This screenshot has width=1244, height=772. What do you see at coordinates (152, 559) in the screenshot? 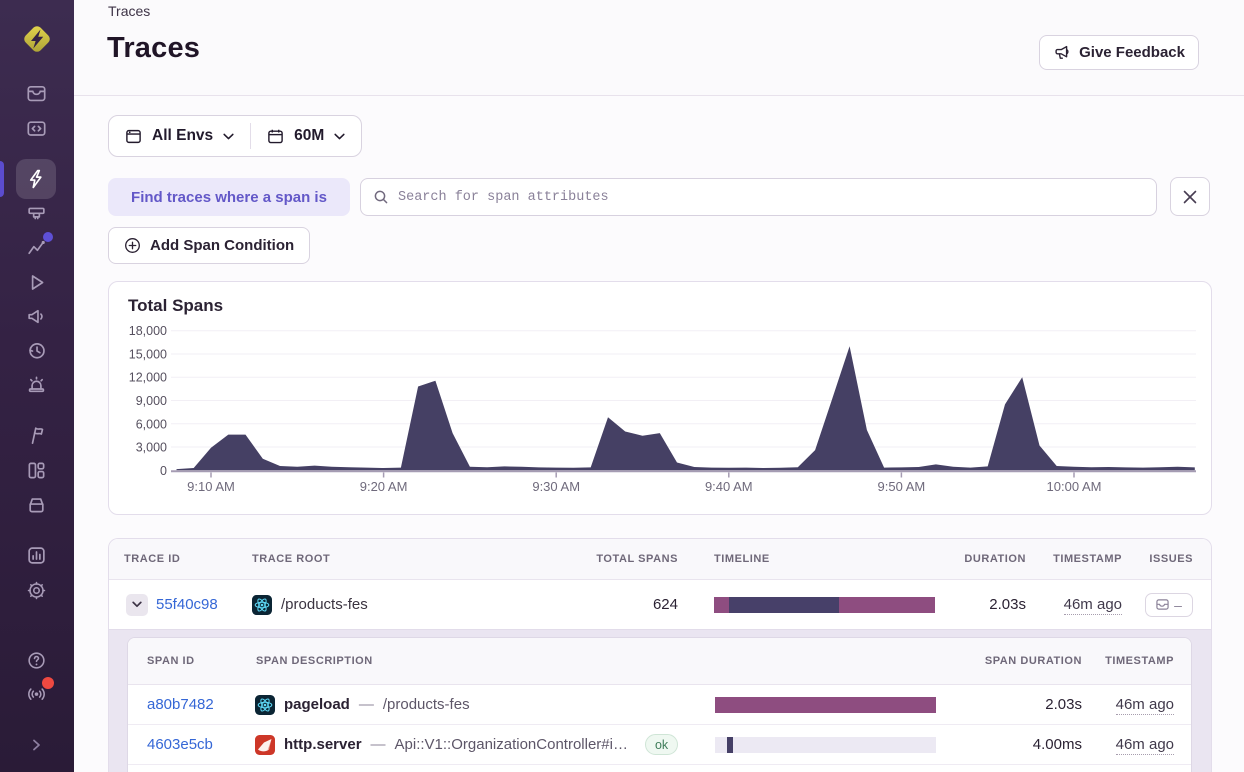
I see `col-trace-id: TRACE ID` at bounding box center [152, 559].